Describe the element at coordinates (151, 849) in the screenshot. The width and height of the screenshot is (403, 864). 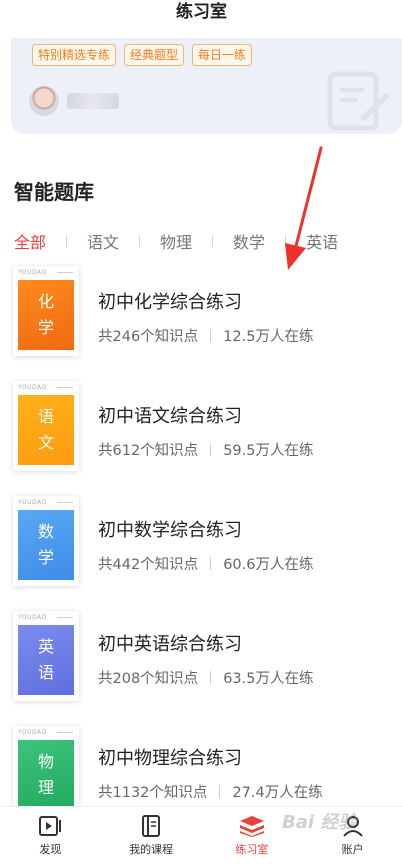
I see `nav-label: 我的课程` at that location.